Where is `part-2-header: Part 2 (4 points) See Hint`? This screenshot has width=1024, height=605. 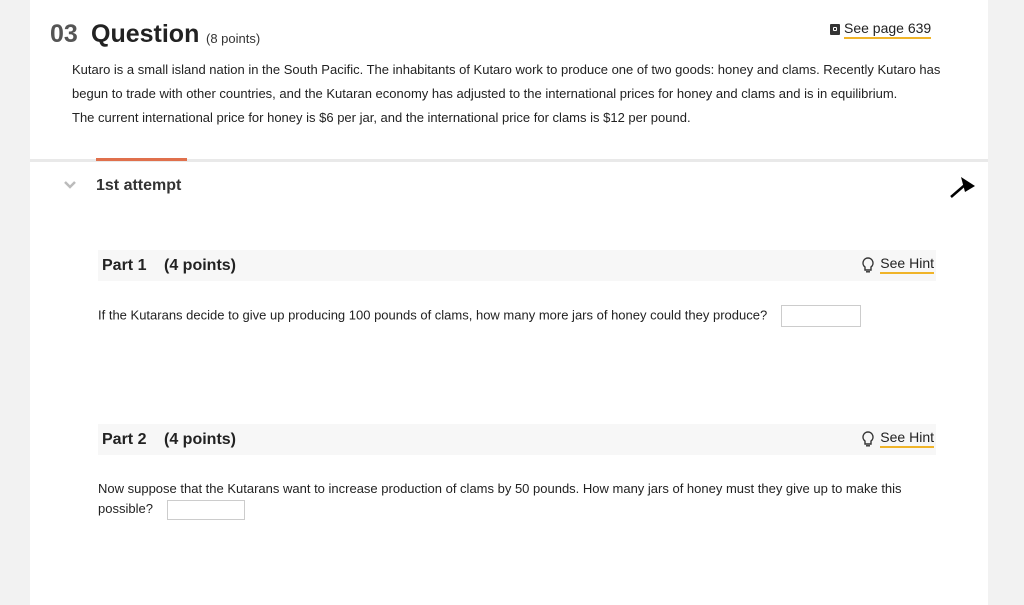 part-2-header: Part 2 (4 points) See Hint is located at coordinates (517, 439).